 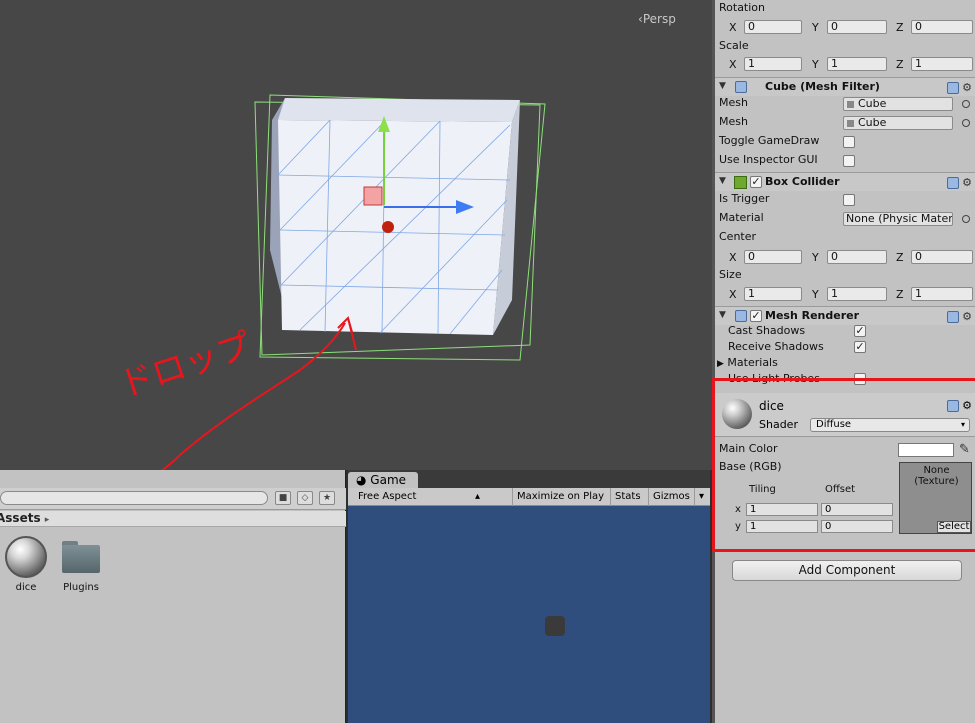 What do you see at coordinates (26, 557) in the screenshot?
I see `material-sphere-icon` at bounding box center [26, 557].